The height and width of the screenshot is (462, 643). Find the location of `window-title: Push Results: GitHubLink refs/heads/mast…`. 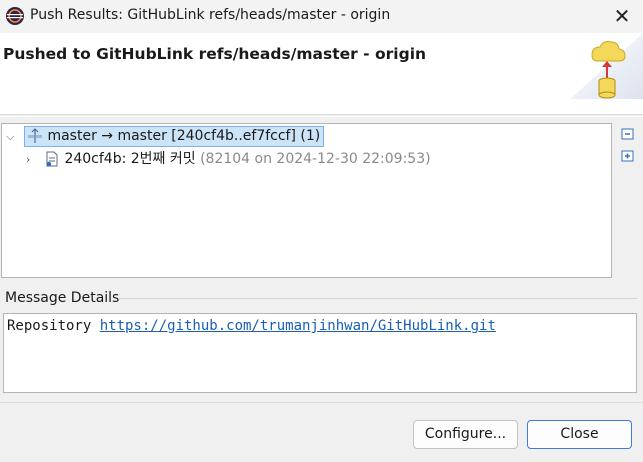

window-title: Push Results: GitHubLink refs/heads/mast… is located at coordinates (210, 15).